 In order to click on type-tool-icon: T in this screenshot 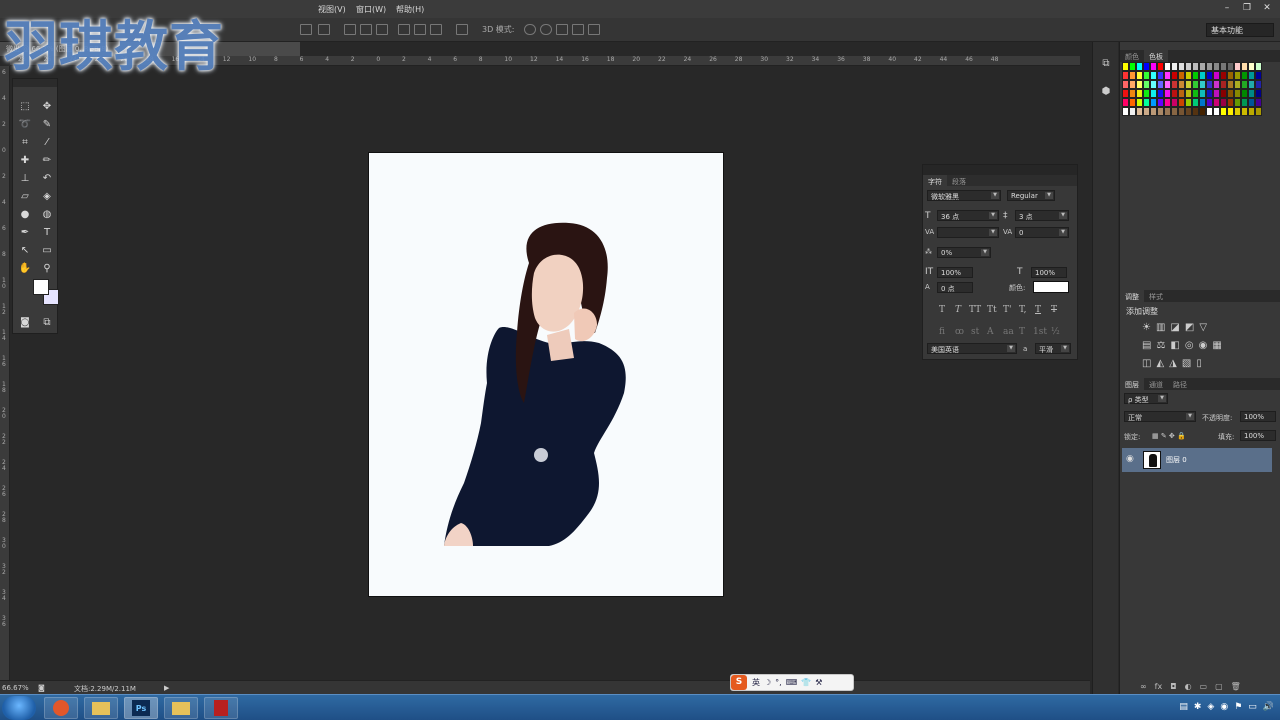, I will do `click(47, 232)`.